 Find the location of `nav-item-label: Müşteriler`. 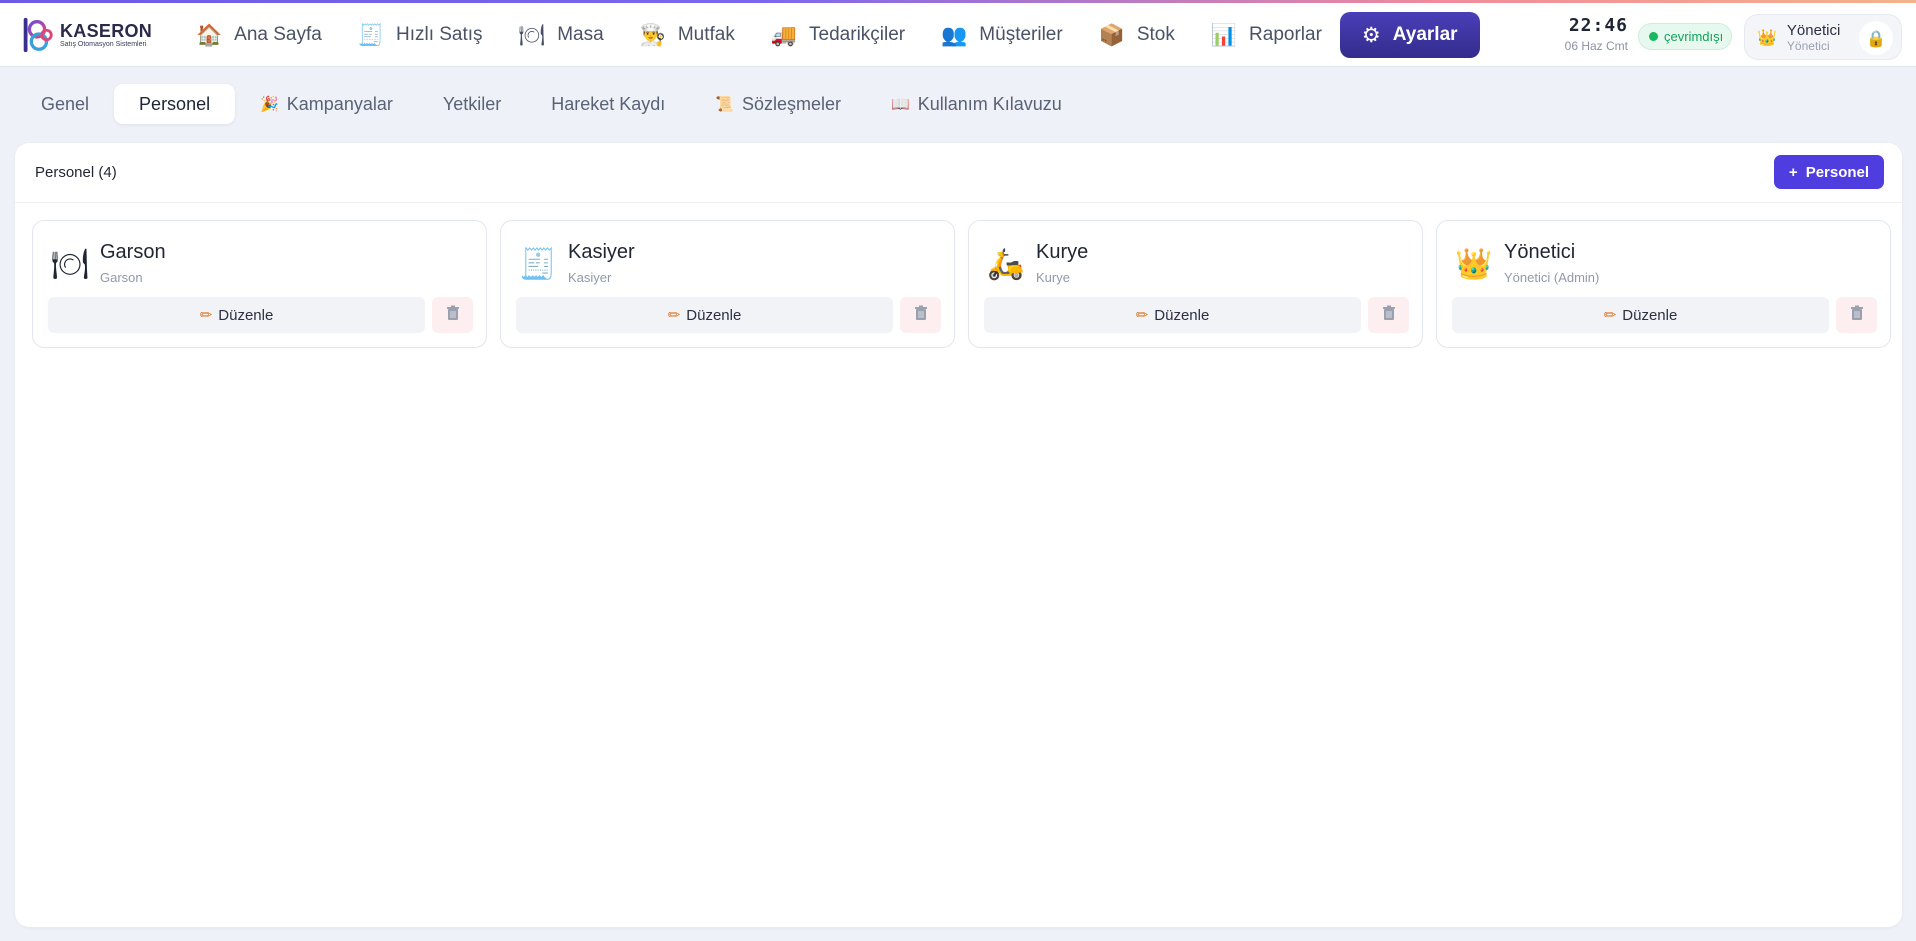

nav-item-label: Müşteriler is located at coordinates (1021, 34).